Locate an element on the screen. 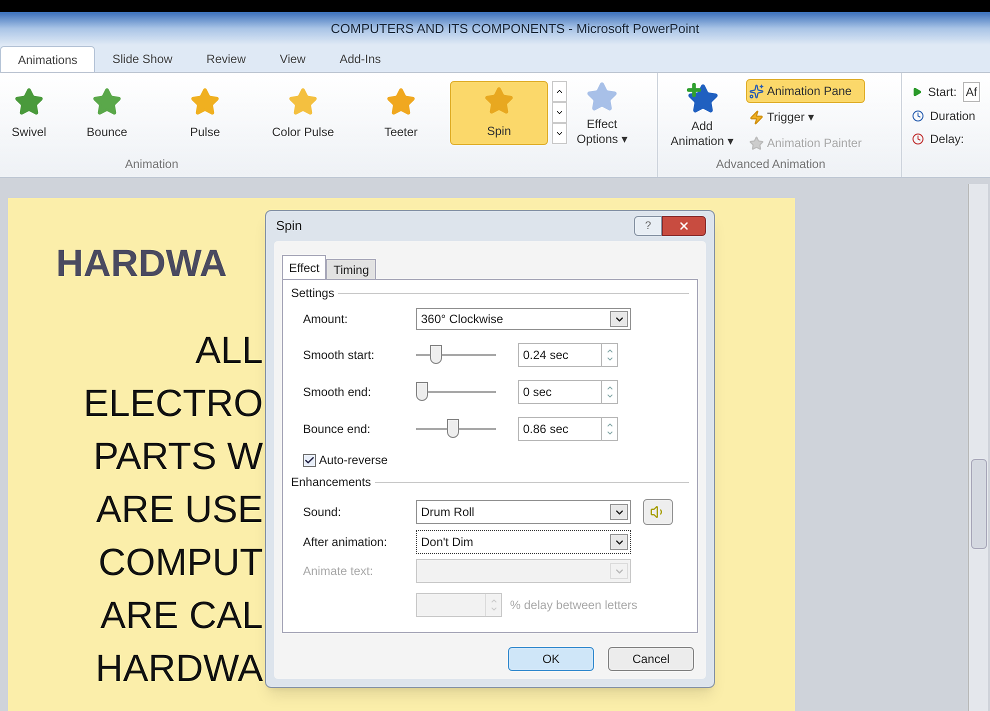 The height and width of the screenshot is (711, 990). timing-label: Delay: is located at coordinates (947, 139).